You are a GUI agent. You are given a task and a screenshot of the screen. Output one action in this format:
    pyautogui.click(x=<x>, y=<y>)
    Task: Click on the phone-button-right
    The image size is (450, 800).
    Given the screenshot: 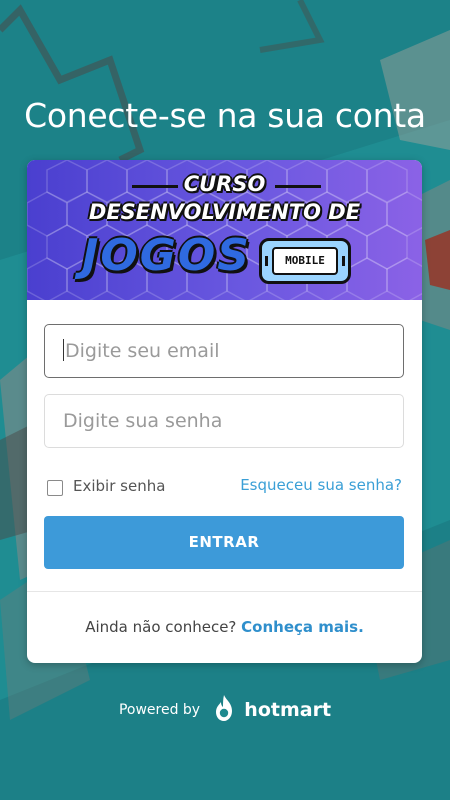 What is the action you would take?
    pyautogui.click(x=343, y=261)
    